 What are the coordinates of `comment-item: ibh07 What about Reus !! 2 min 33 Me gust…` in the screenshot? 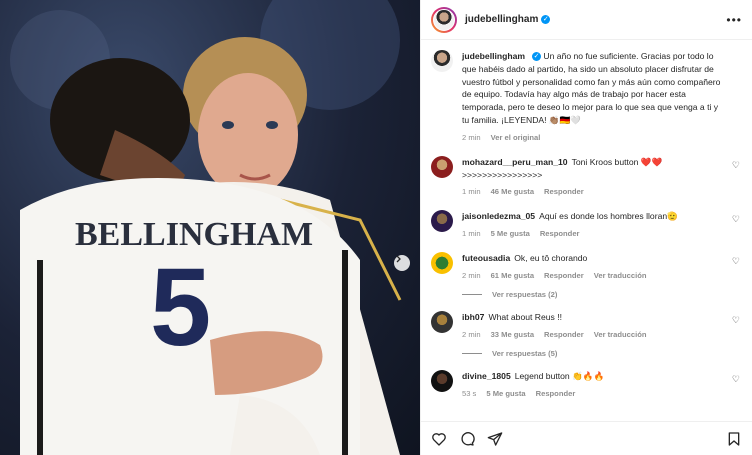 It's located at (585, 324).